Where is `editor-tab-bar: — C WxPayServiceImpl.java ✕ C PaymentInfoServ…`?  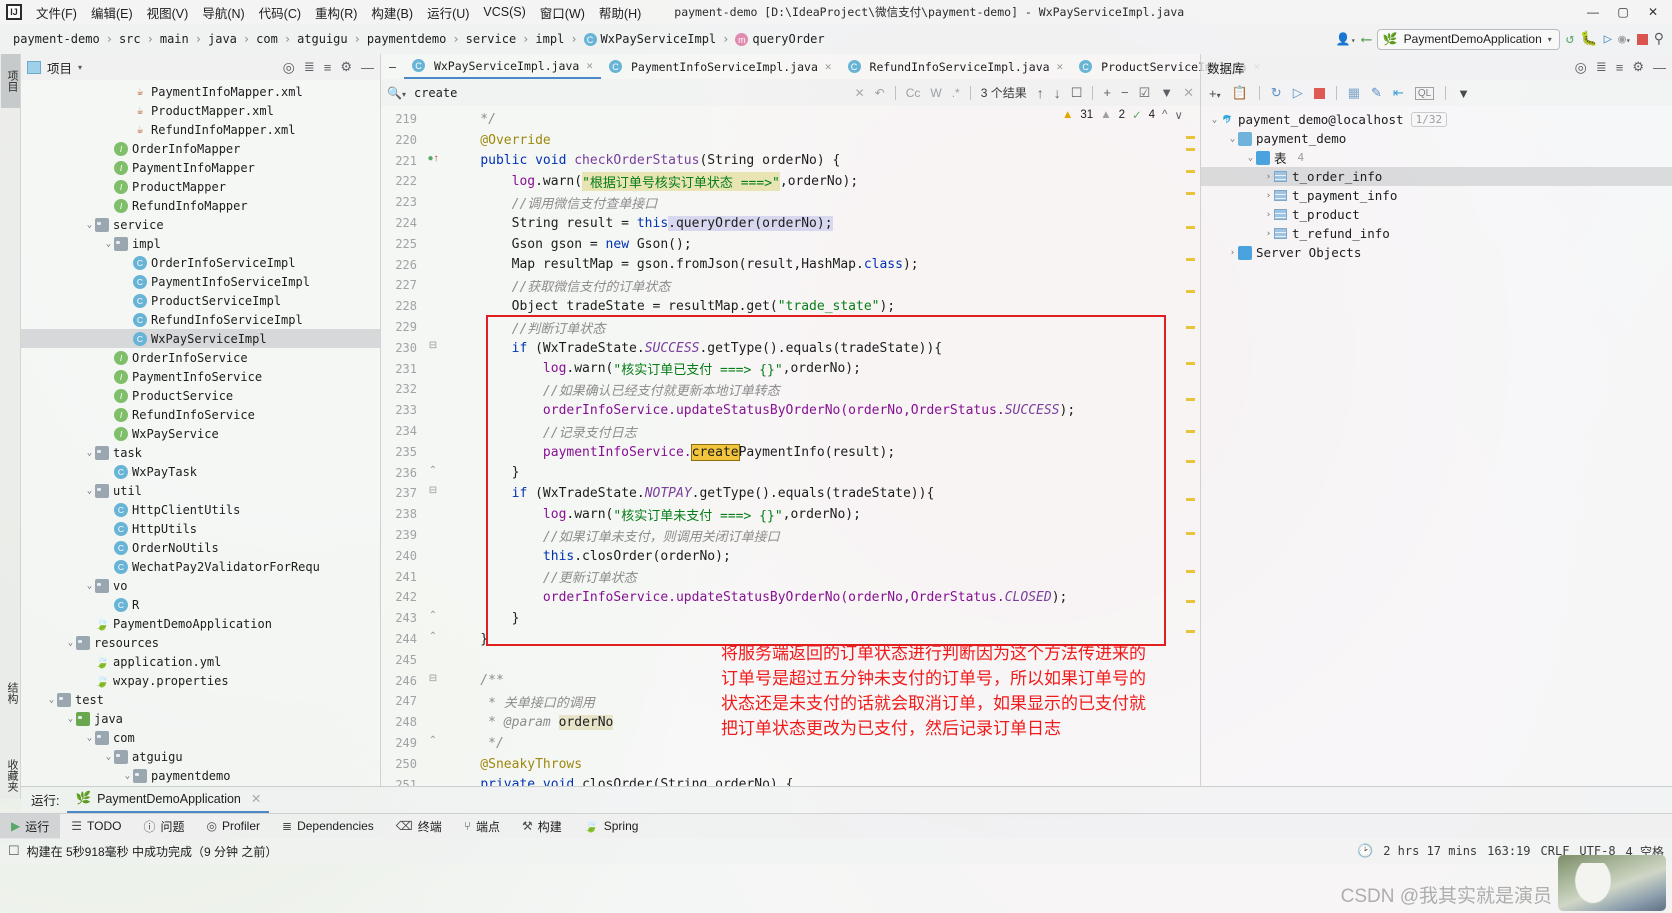
editor-tab-bar: — C WxPayServiceImpl.java ✕ C PaymentInfoServ… is located at coordinates (820, 66).